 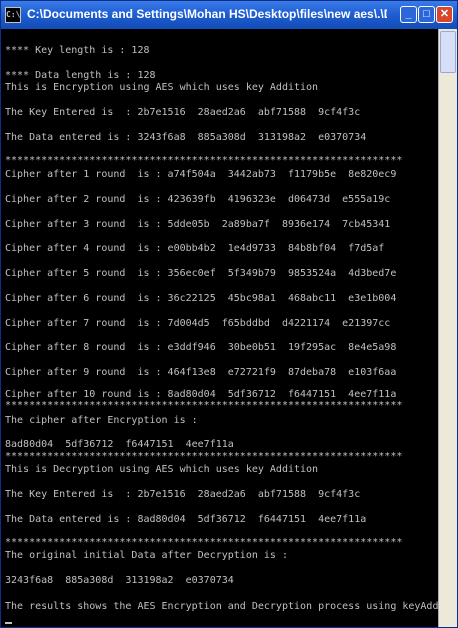 I want to click on console-line: **** Key length is : 128, so click(x=77, y=50).